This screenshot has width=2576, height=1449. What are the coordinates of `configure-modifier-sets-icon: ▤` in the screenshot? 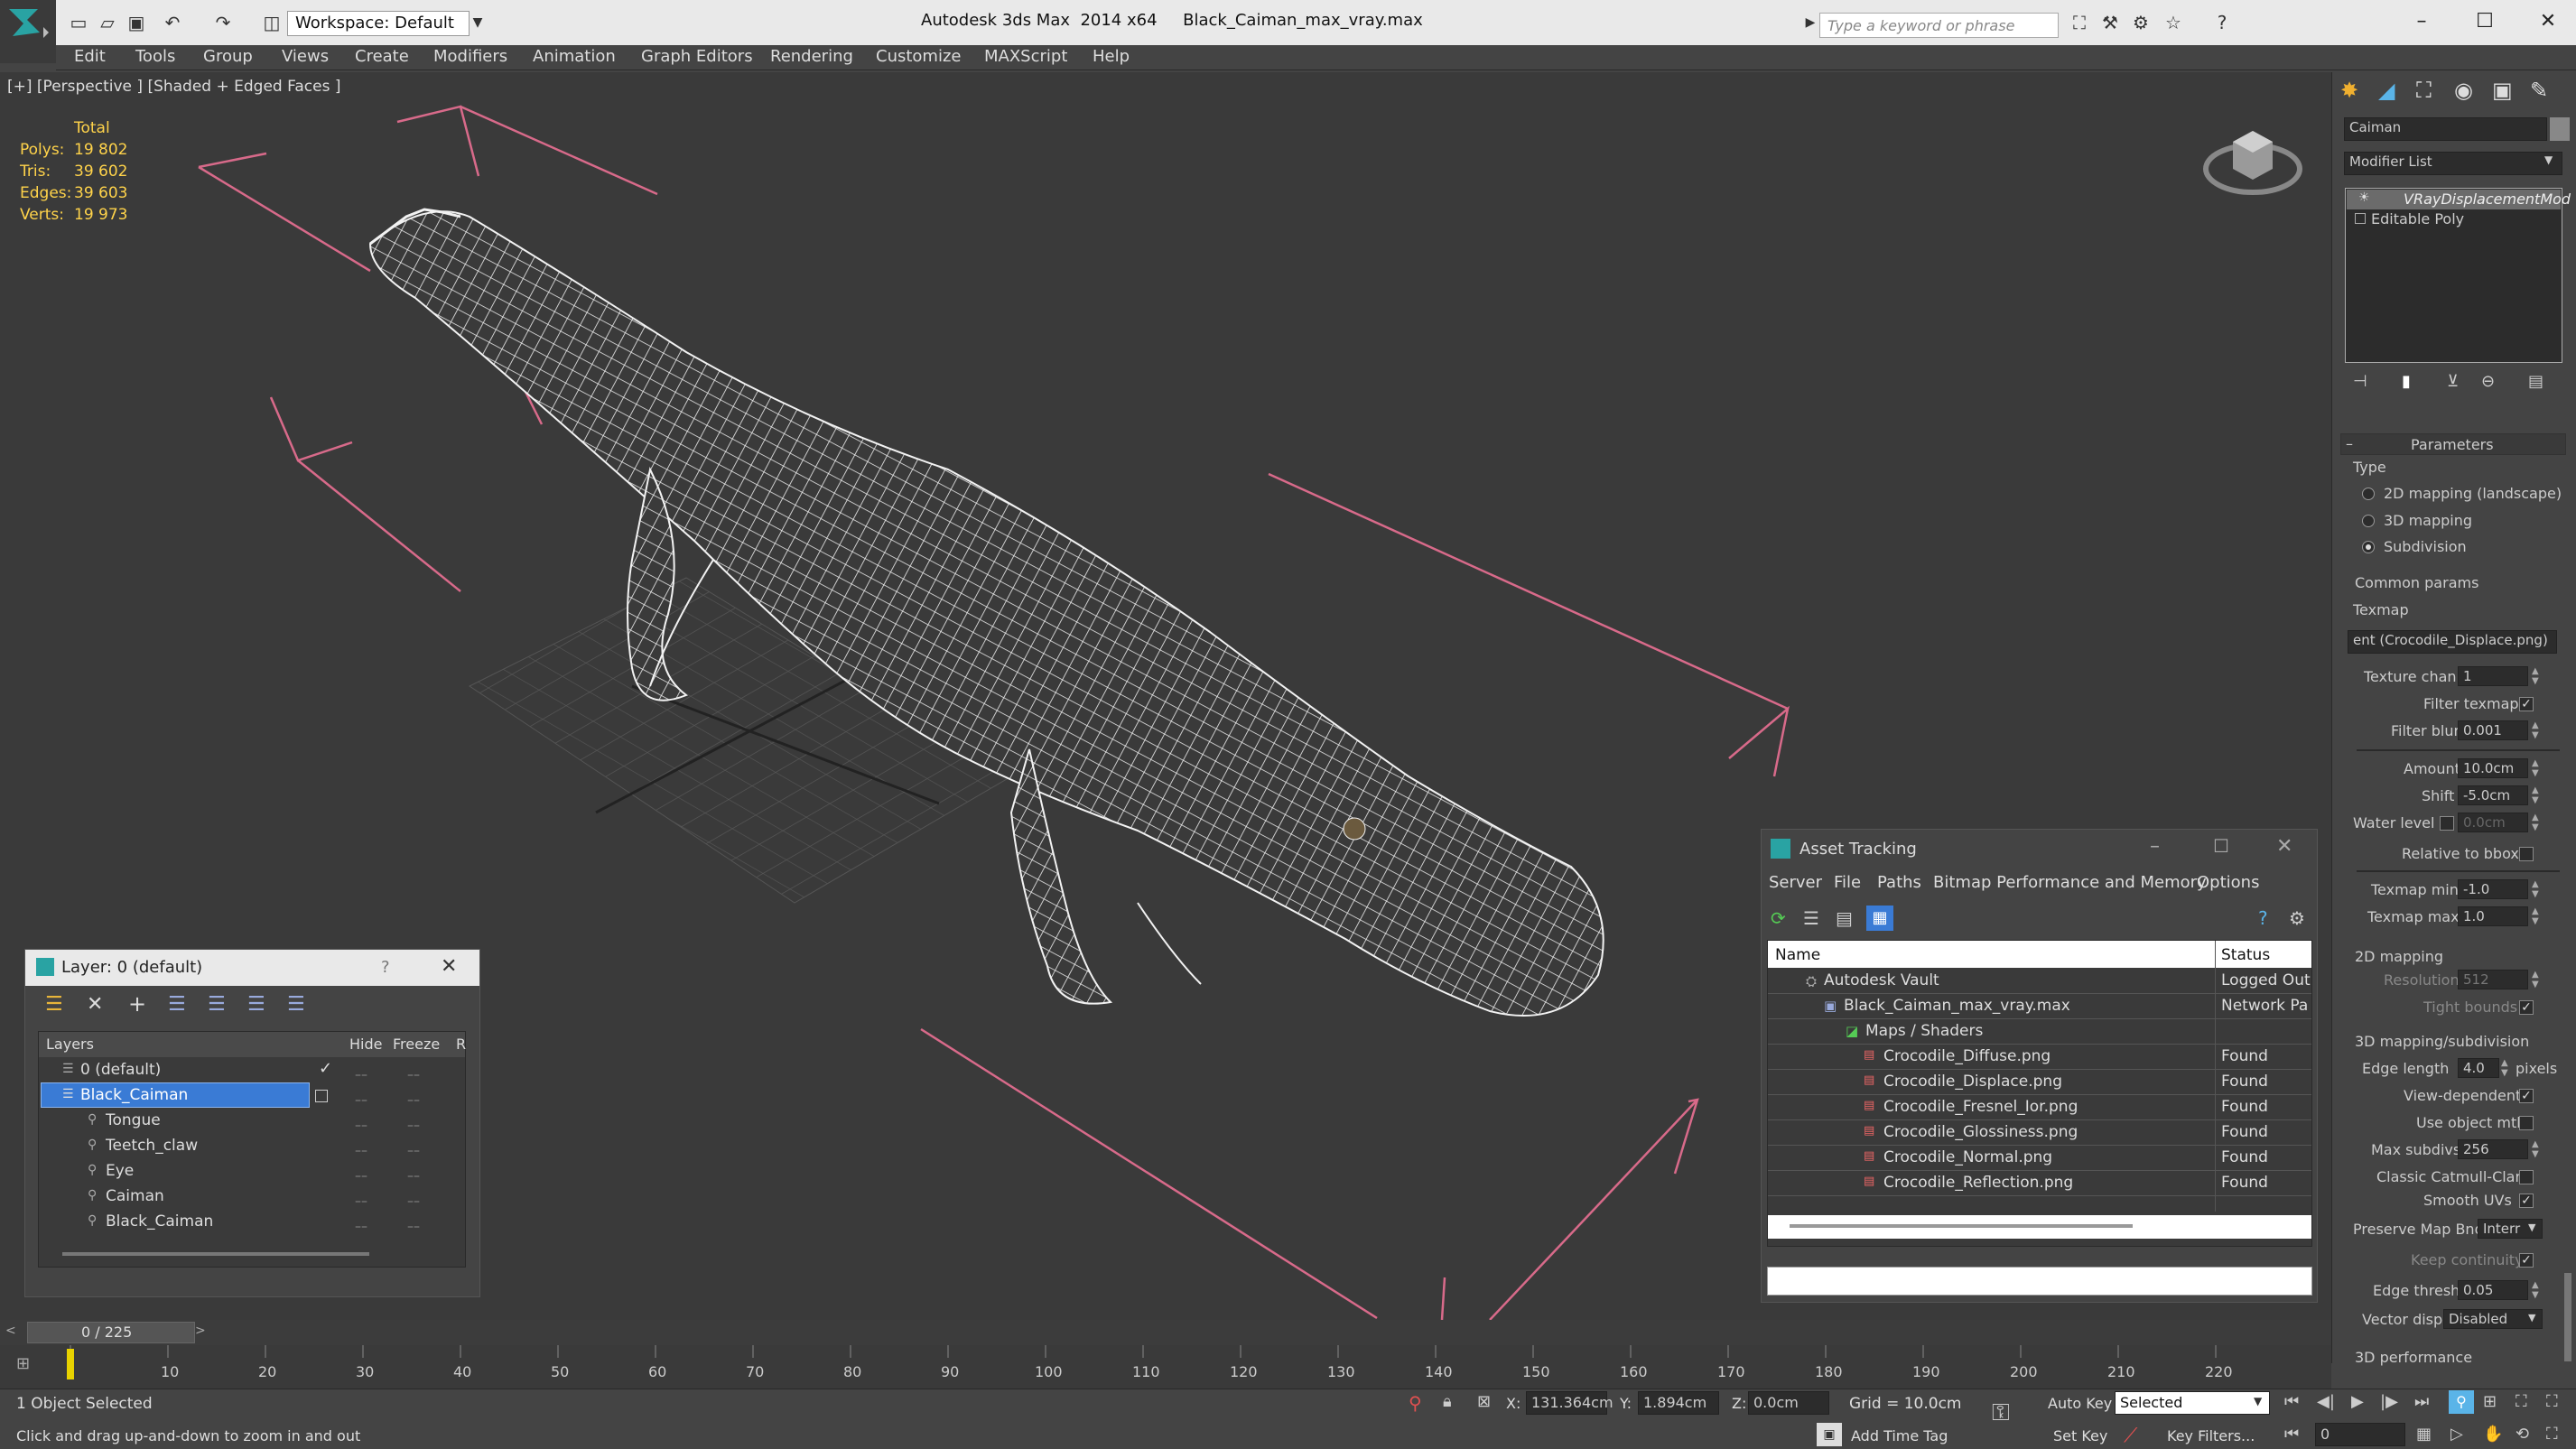 It's located at (2535, 381).